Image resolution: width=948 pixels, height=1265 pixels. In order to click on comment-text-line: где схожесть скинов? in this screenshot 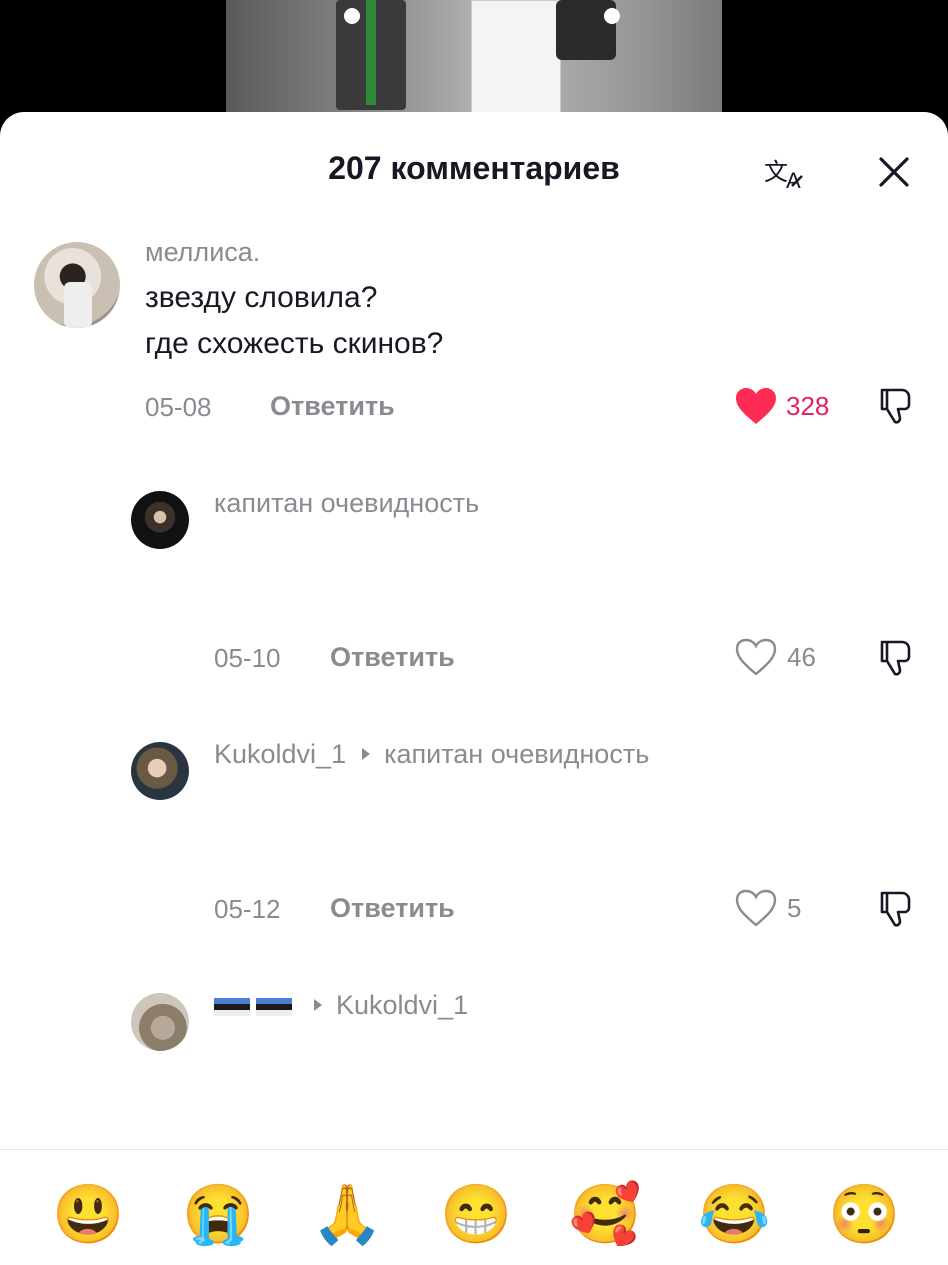, I will do `click(294, 343)`.